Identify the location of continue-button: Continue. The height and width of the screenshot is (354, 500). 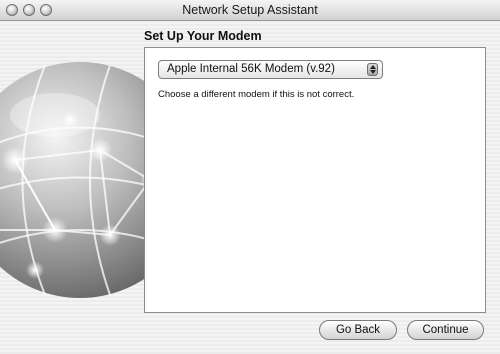
(445, 330).